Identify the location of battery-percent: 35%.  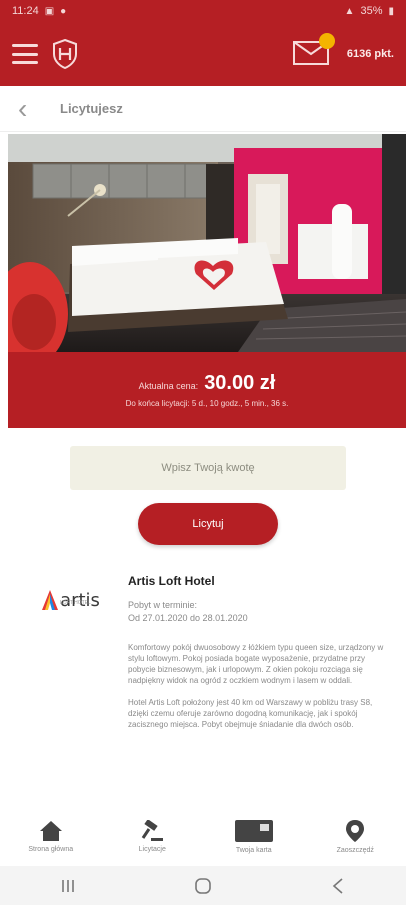
(371, 11).